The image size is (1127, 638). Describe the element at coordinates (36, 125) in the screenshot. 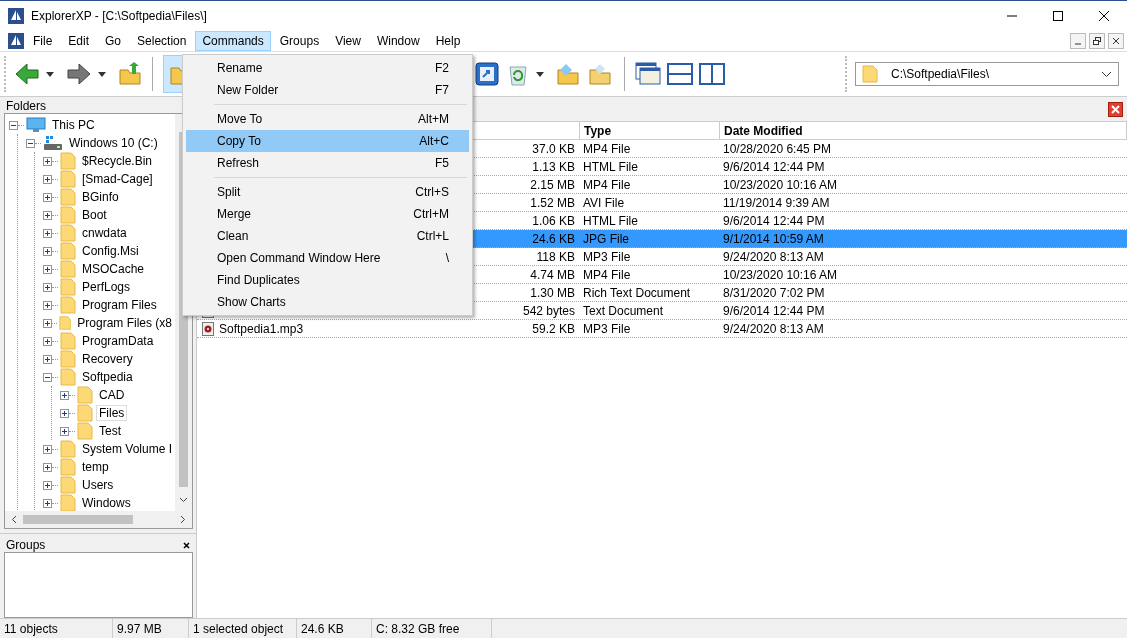

I see `monitor-icon` at that location.